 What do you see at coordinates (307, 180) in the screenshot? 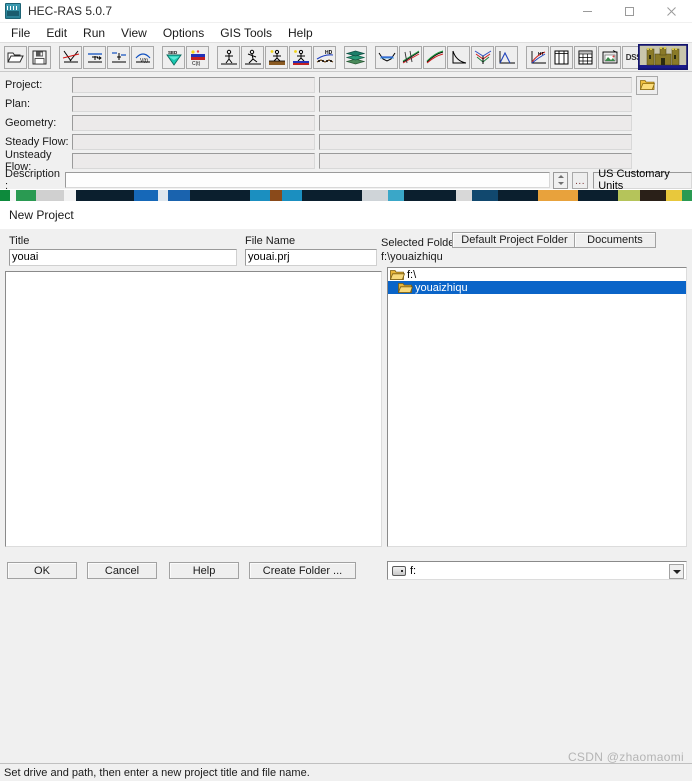
I see `description-input` at bounding box center [307, 180].